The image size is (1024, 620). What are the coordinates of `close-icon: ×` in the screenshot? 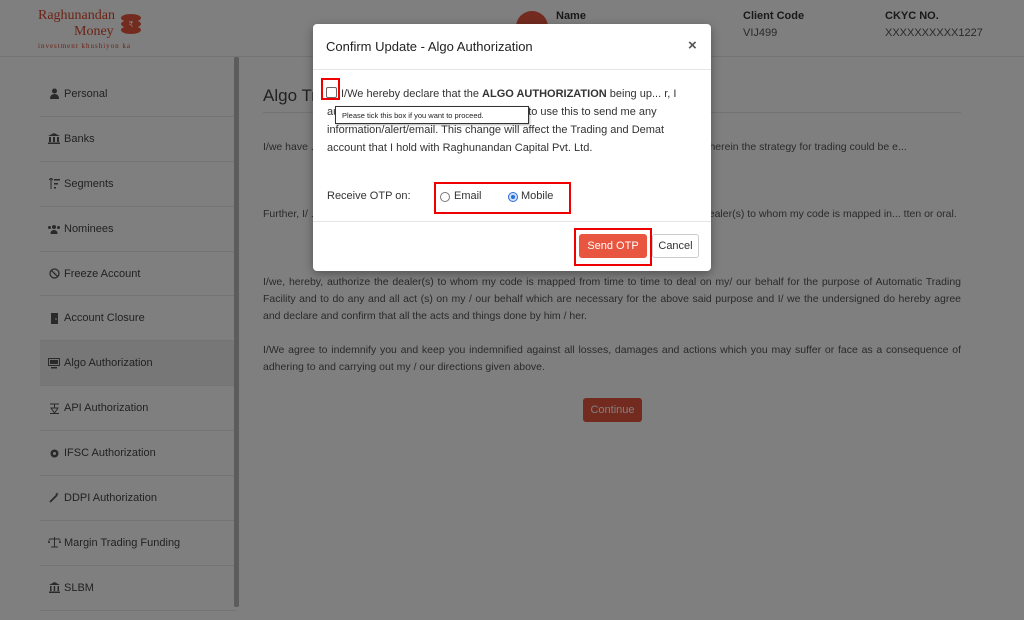 It's located at (692, 45).